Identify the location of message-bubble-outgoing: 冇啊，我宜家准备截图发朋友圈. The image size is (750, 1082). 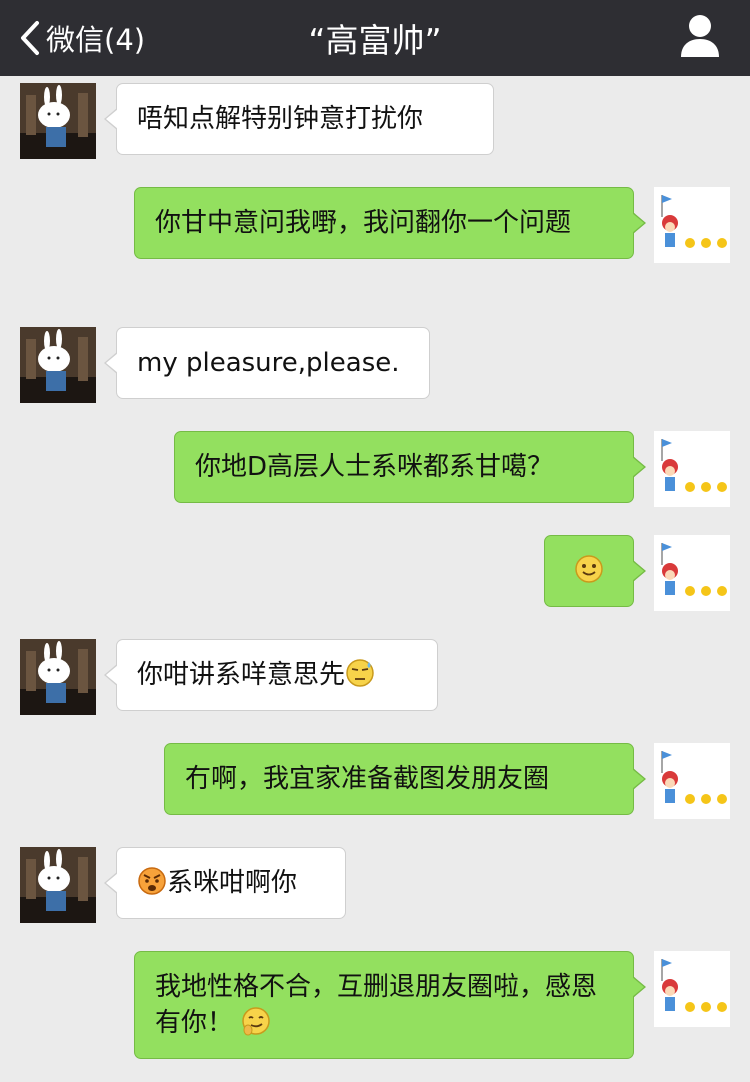
(405, 779).